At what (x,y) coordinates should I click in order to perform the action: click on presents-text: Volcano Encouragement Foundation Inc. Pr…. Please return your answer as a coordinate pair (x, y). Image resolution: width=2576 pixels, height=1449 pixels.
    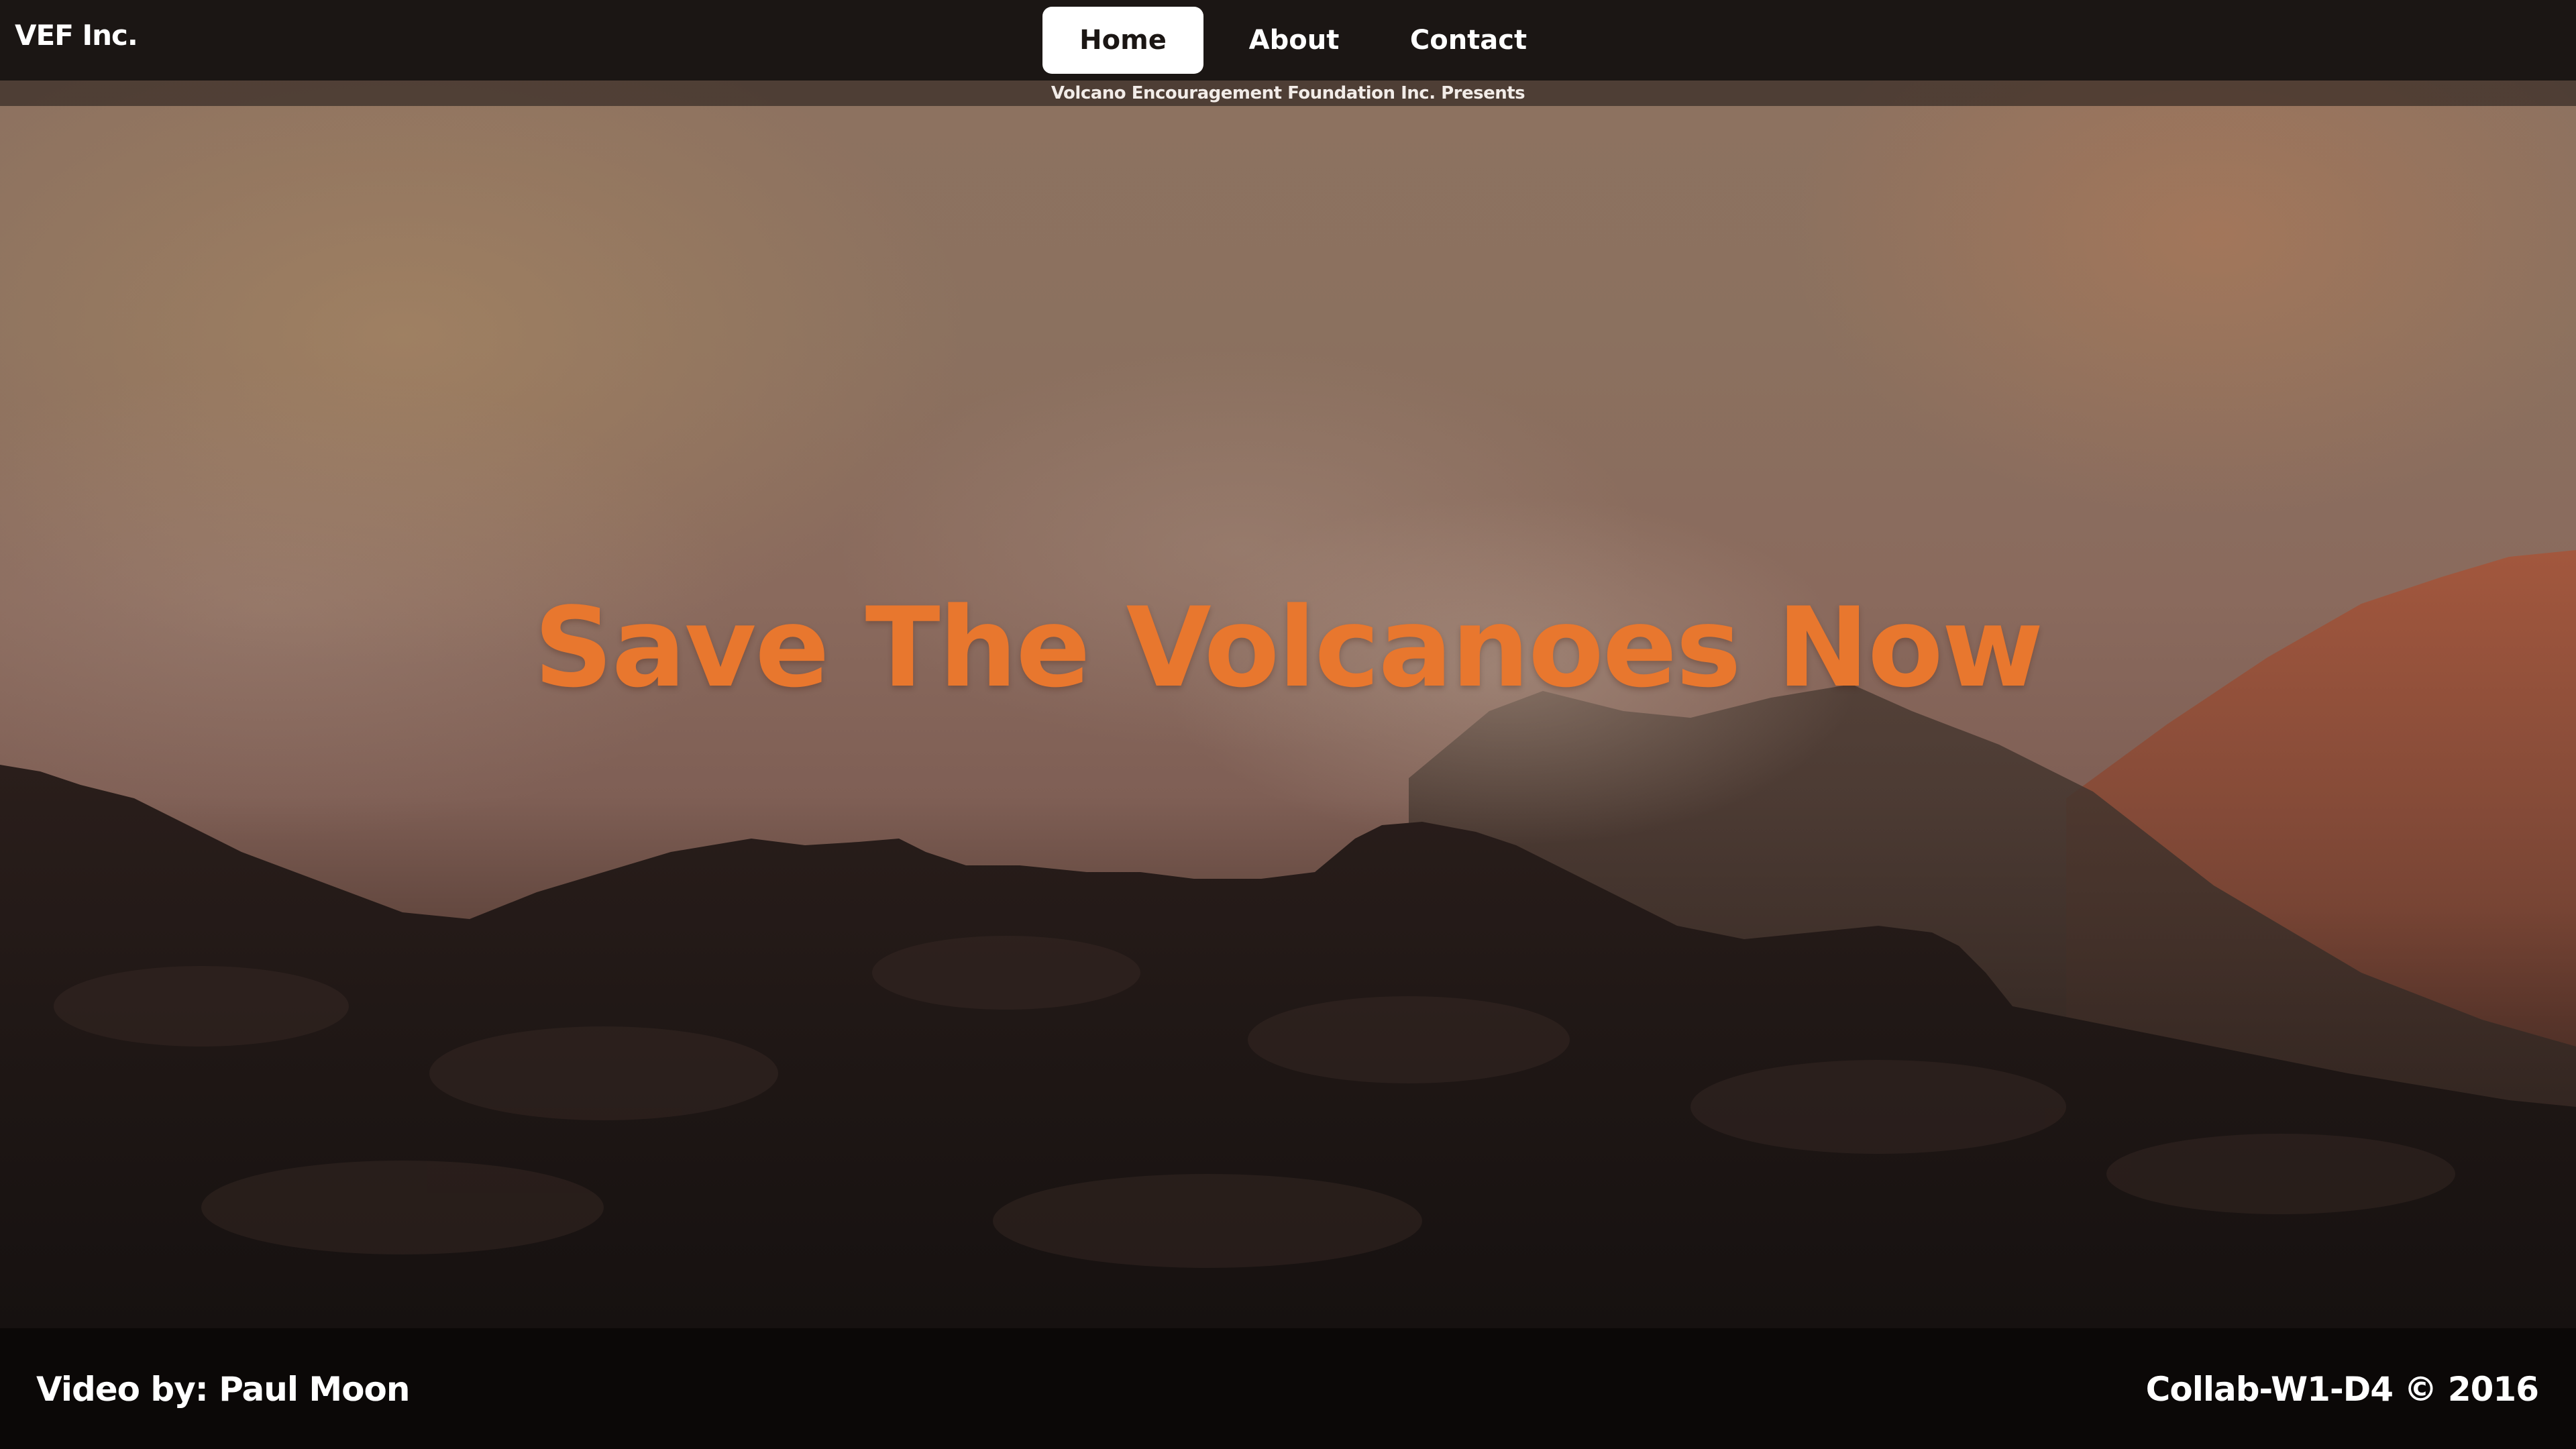
    Looking at the image, I should click on (1288, 93).